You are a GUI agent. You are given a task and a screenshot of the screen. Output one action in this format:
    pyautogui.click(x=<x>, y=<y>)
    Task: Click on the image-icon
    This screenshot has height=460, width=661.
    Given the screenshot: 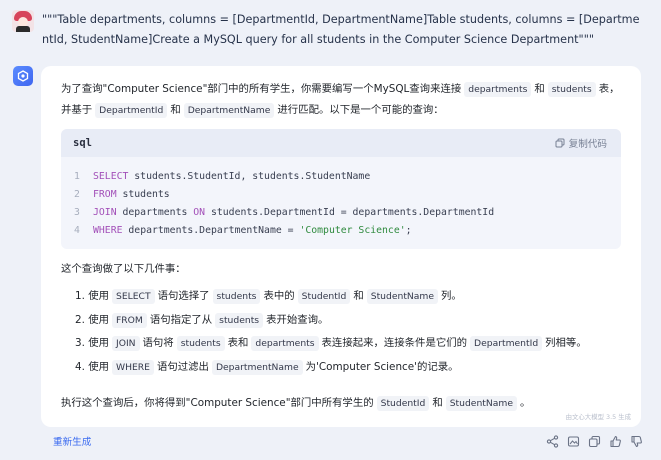 What is the action you would take?
    pyautogui.click(x=573, y=441)
    